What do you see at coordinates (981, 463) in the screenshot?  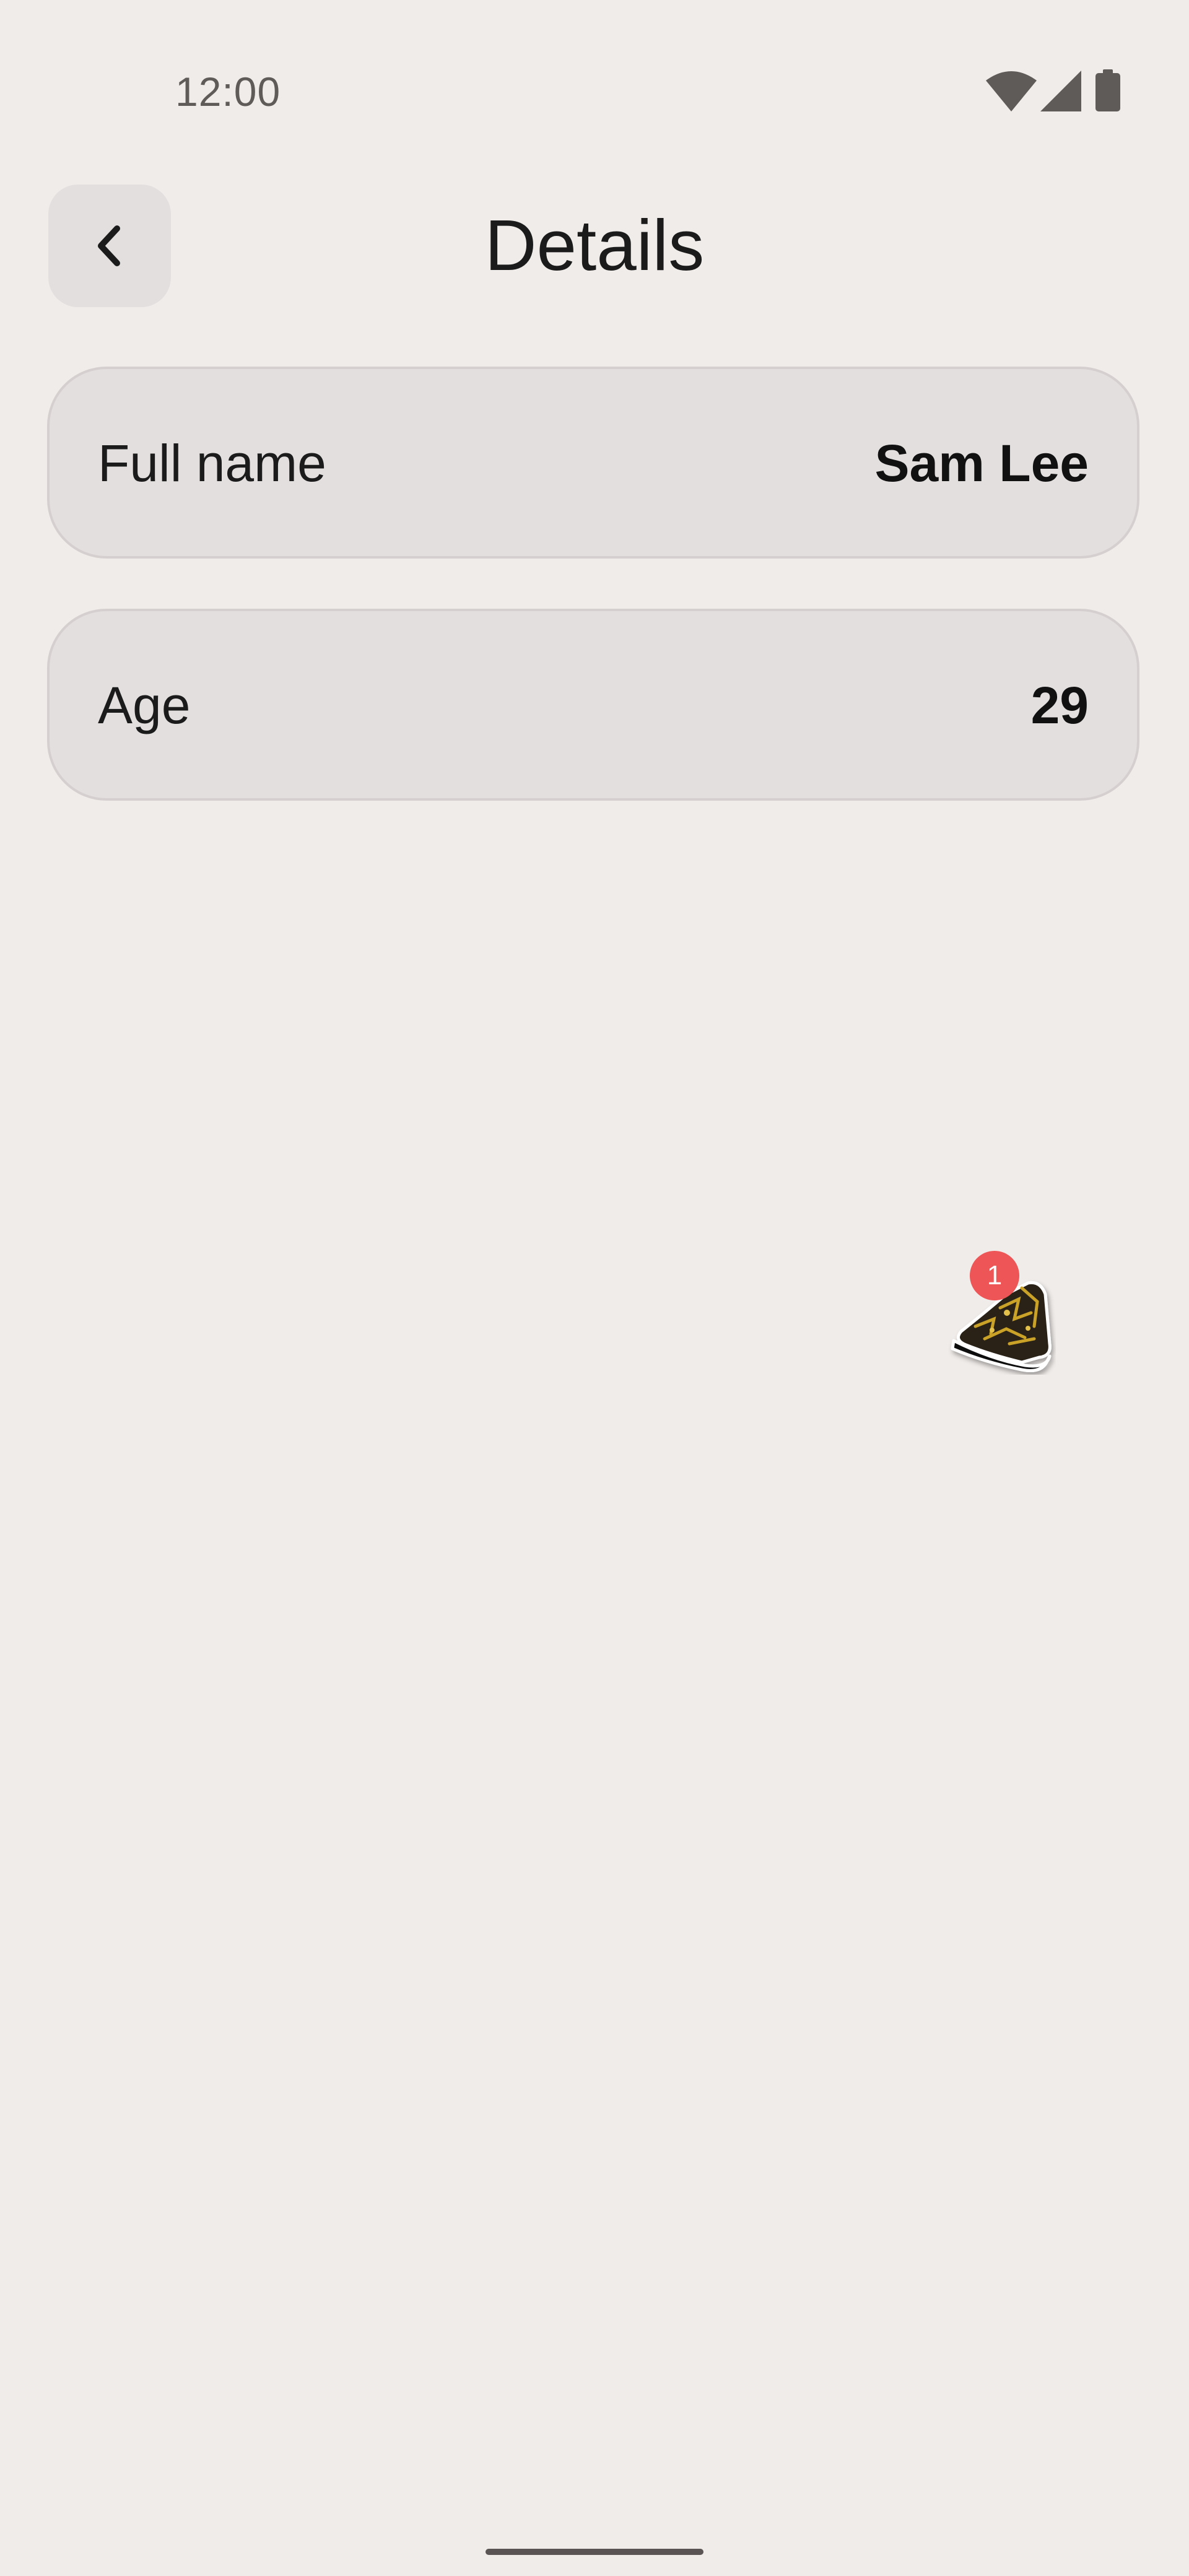 I see `full-name-value: Sam Lee` at bounding box center [981, 463].